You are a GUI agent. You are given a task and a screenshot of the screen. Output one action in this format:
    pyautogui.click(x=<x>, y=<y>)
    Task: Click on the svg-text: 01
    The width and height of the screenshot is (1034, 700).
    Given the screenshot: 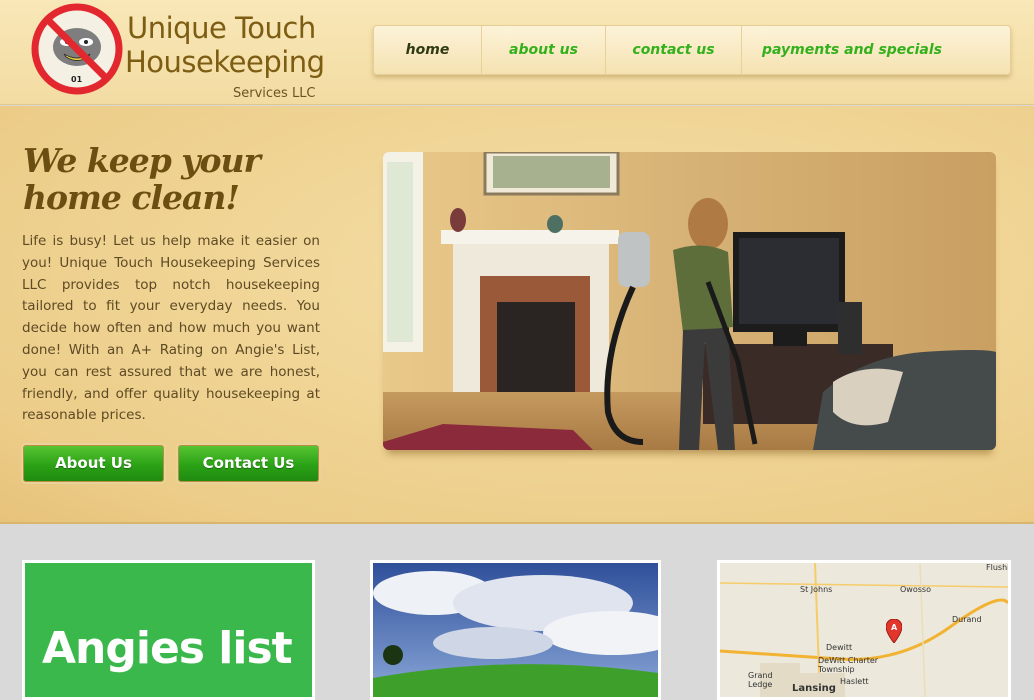 What is the action you would take?
    pyautogui.click(x=77, y=79)
    